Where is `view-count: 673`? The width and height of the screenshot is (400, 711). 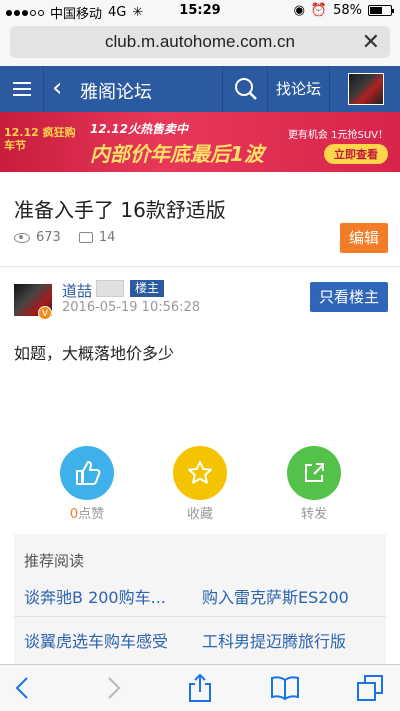
view-count: 673 is located at coordinates (48, 237).